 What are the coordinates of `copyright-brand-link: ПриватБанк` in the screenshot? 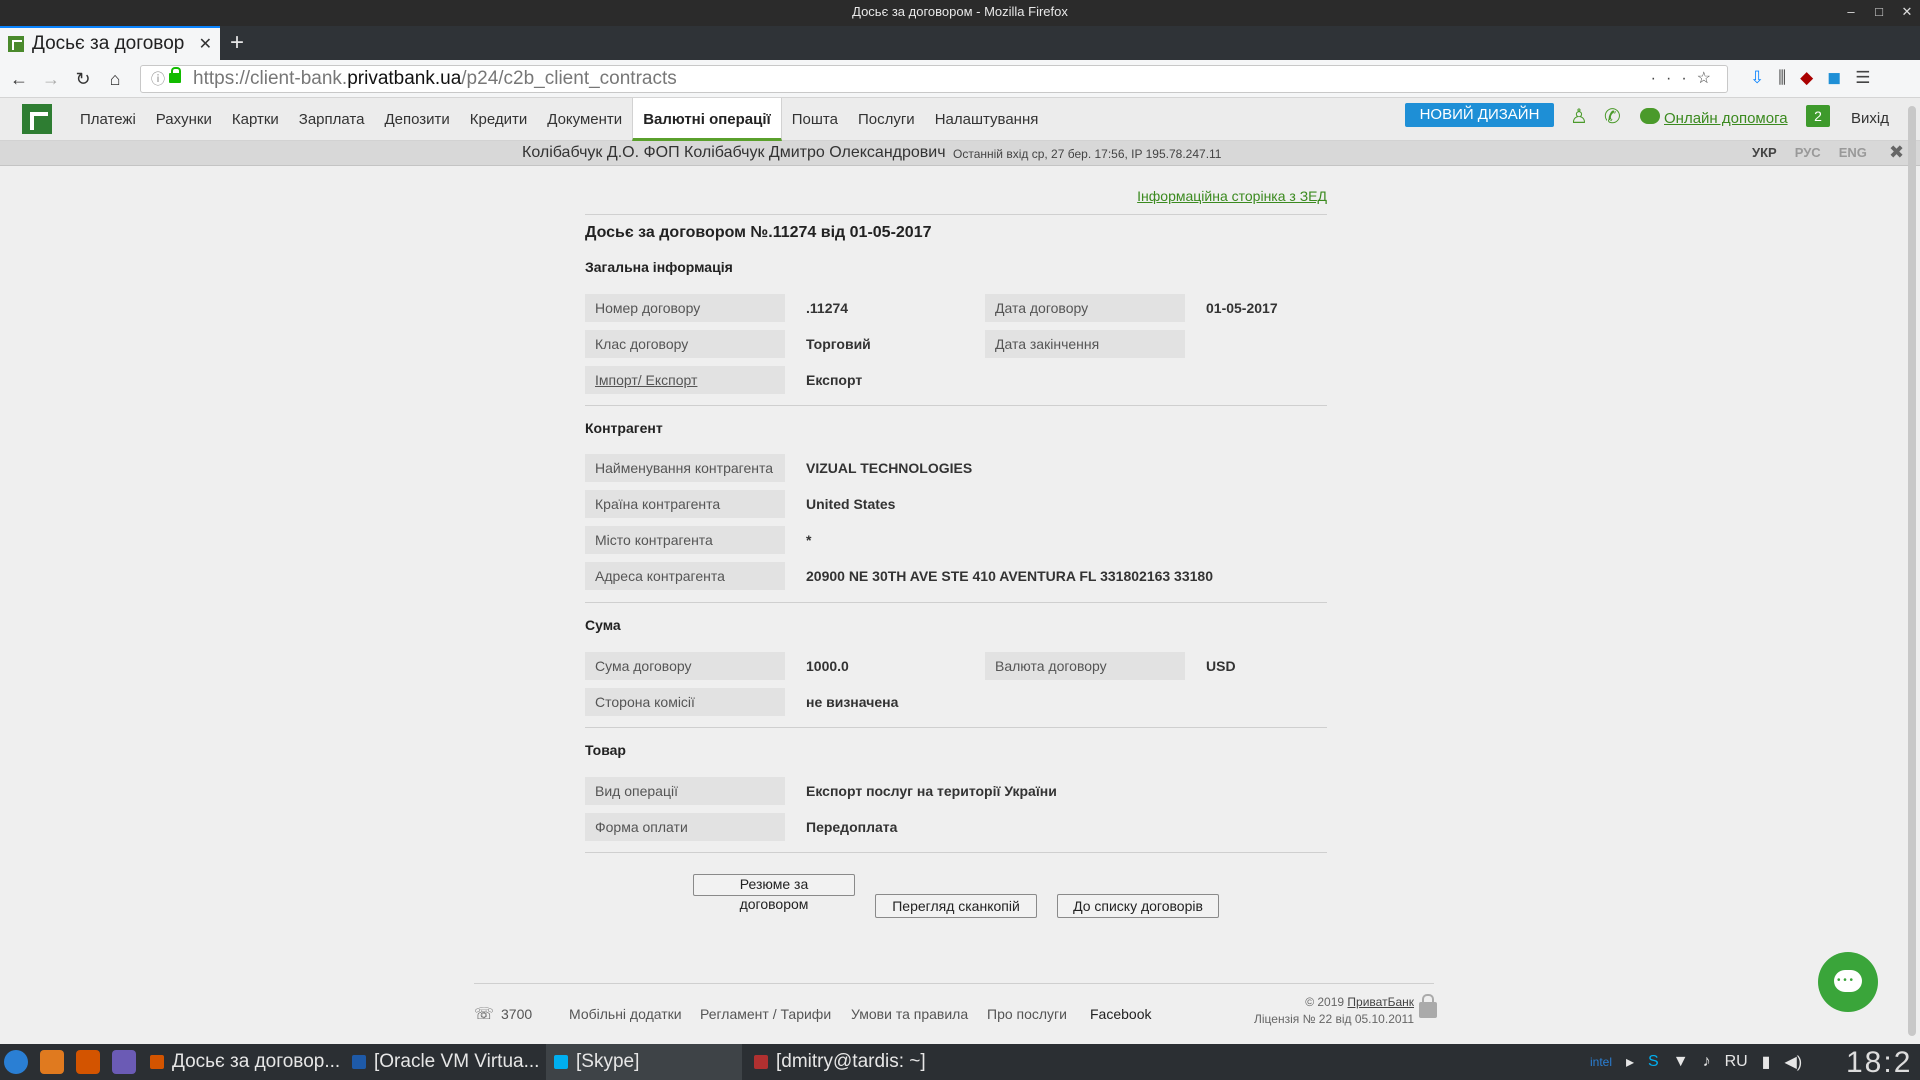 It's located at (1380, 1002).